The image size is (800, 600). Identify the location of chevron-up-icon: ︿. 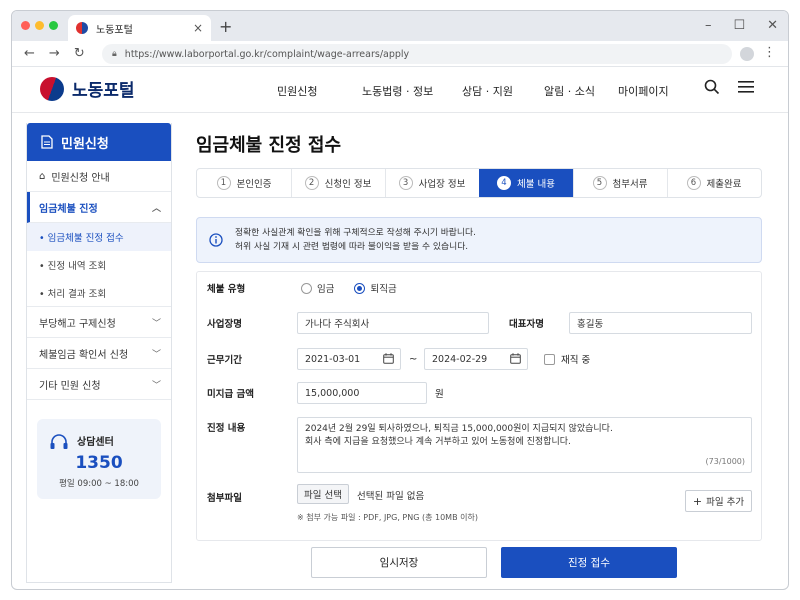
(156, 208).